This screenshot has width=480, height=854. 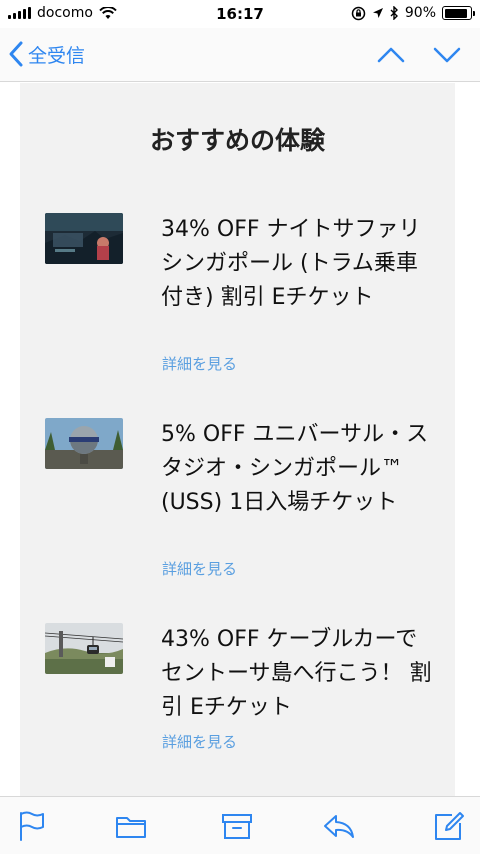 What do you see at coordinates (391, 55) in the screenshot?
I see `previous-message-button` at bounding box center [391, 55].